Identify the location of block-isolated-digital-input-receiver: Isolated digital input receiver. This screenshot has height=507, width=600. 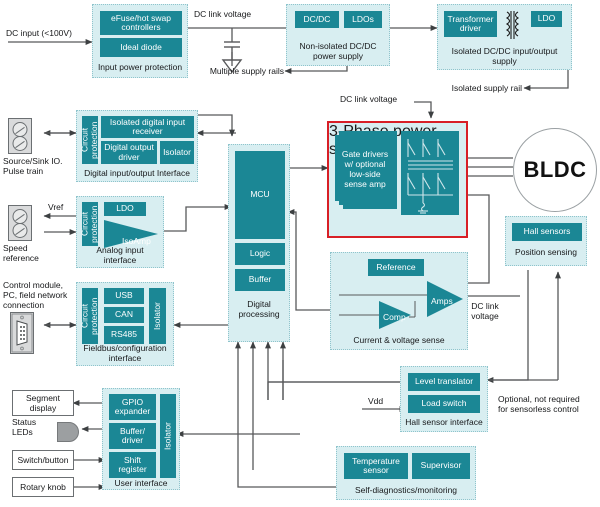
(147, 127).